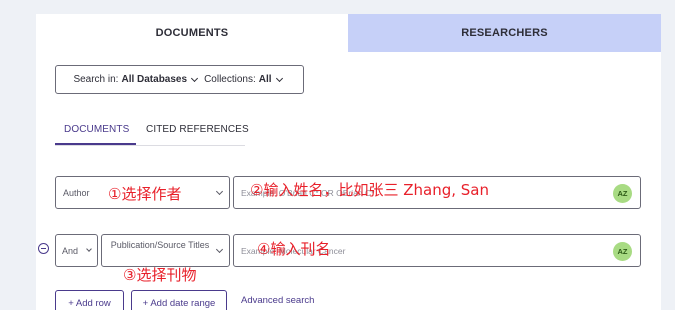 Image resolution: width=675 pixels, height=310 pixels. What do you see at coordinates (265, 79) in the screenshot?
I see `collections-value: All` at bounding box center [265, 79].